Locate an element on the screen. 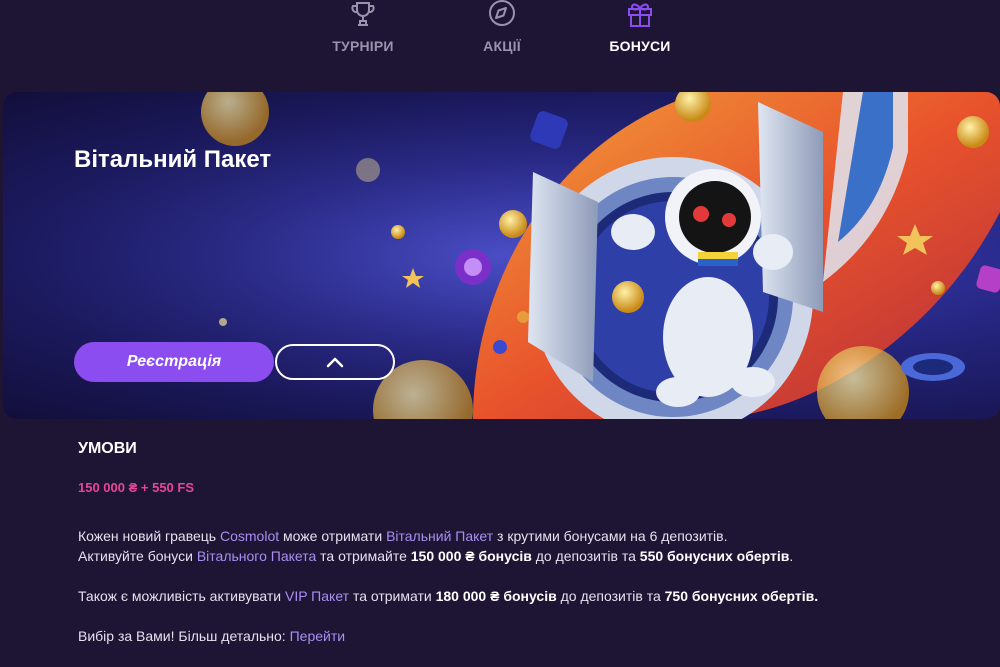  top-nav: ТУРНІРИ АКЦІЇ БОНУСИ is located at coordinates (500, 42).